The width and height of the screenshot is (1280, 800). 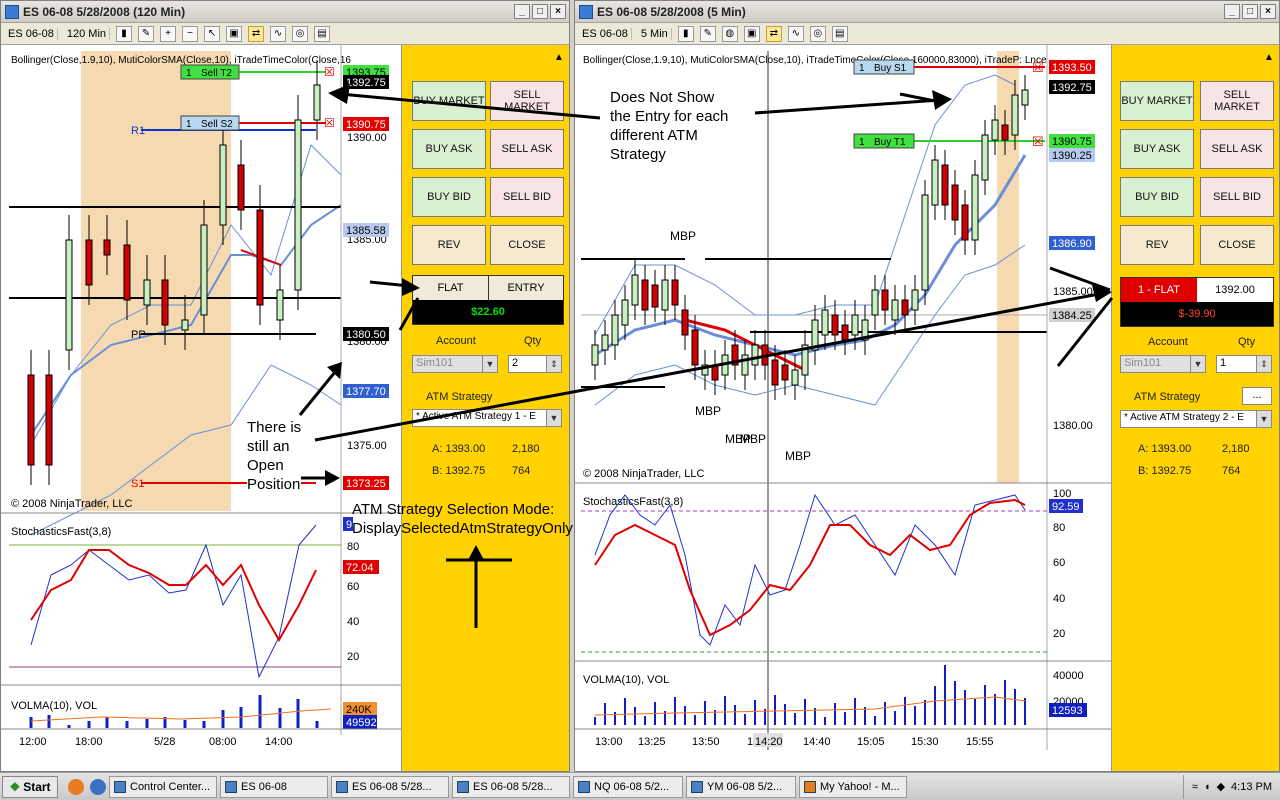 What do you see at coordinates (890, 68) in the screenshot?
I see `order-tag-name: Buy S1` at bounding box center [890, 68].